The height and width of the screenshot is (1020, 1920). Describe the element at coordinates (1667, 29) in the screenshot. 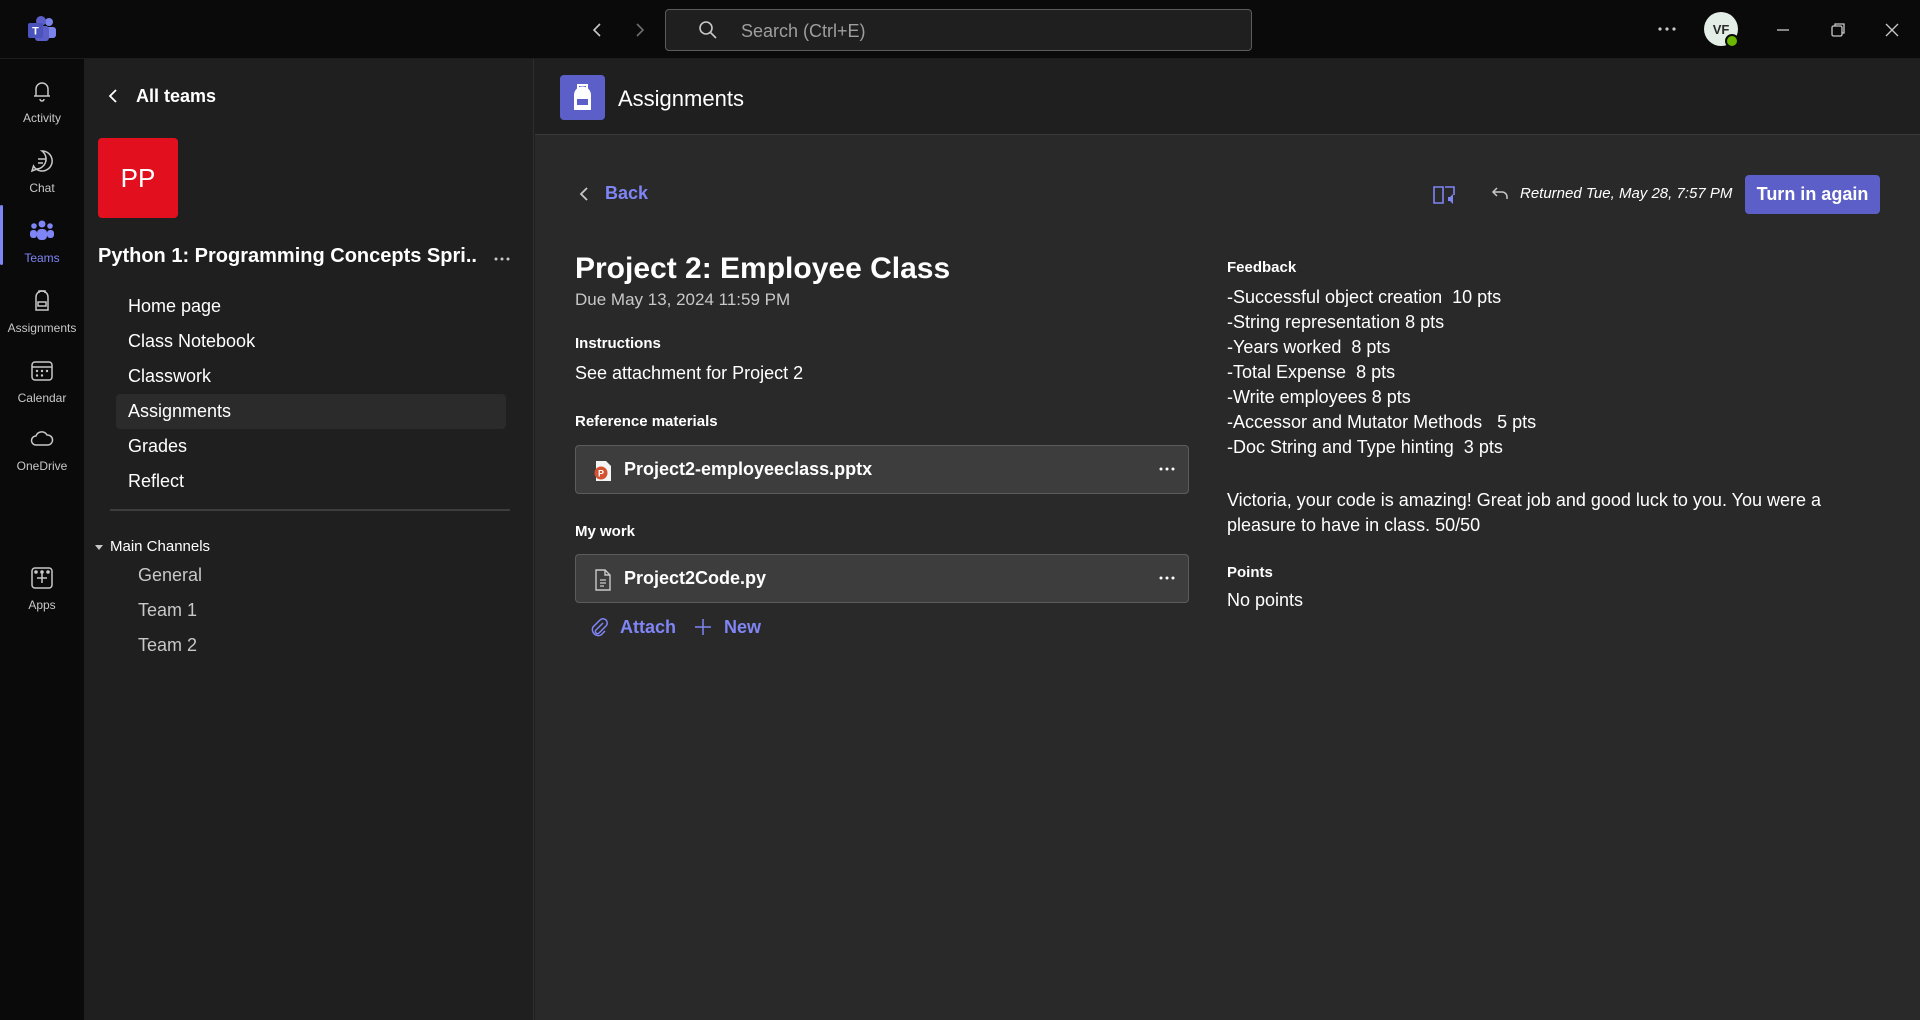

I see `more-options-icon` at that location.